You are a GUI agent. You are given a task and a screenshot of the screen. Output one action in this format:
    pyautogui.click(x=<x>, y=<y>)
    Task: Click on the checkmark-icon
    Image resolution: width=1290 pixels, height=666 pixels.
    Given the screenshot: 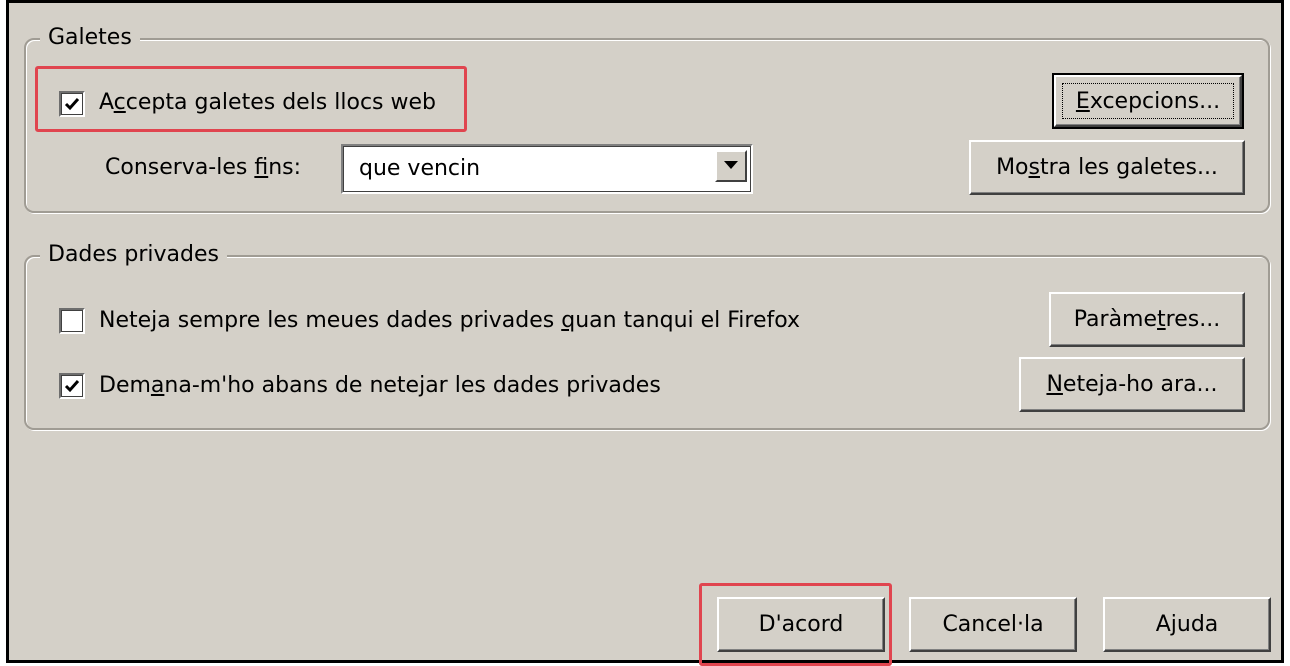 What is the action you would take?
    pyautogui.click(x=72, y=386)
    